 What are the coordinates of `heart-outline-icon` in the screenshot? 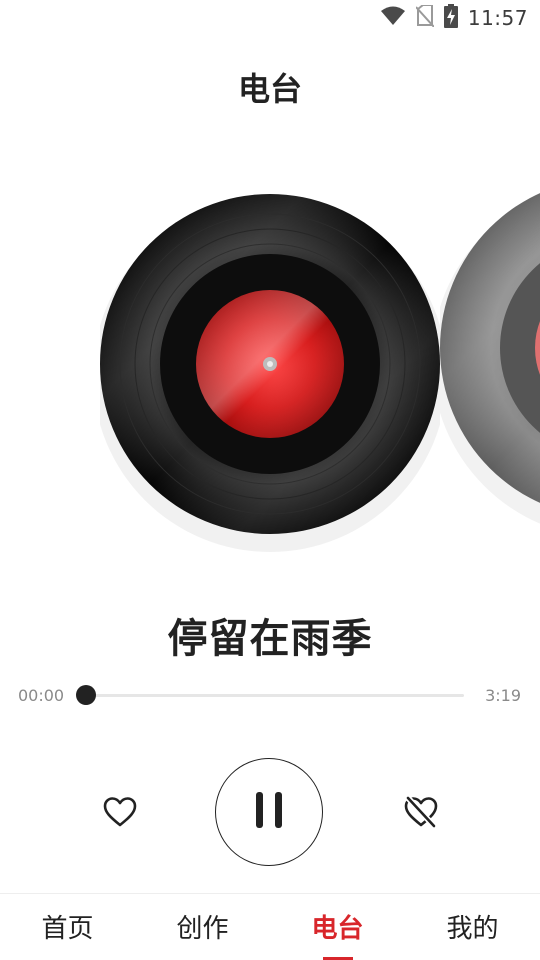 It's located at (120, 814).